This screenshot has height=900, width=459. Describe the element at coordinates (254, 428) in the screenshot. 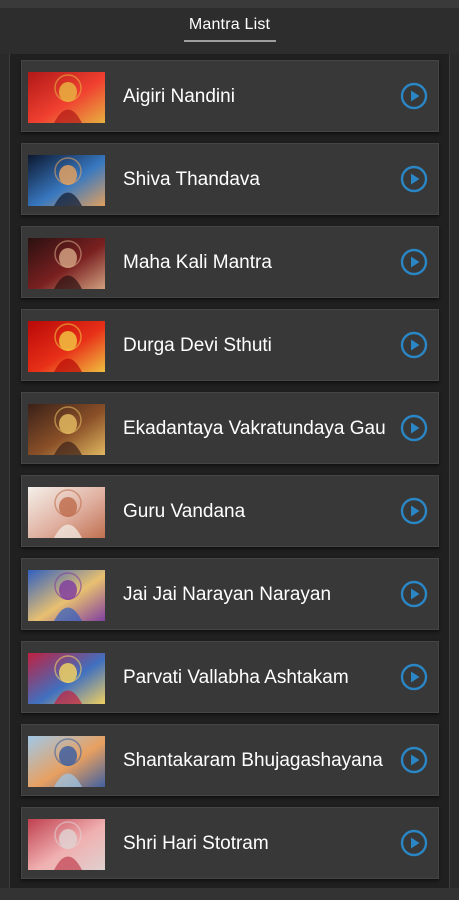

I see `mantra-title: Ekadantaya Vakratundaya Gau` at that location.